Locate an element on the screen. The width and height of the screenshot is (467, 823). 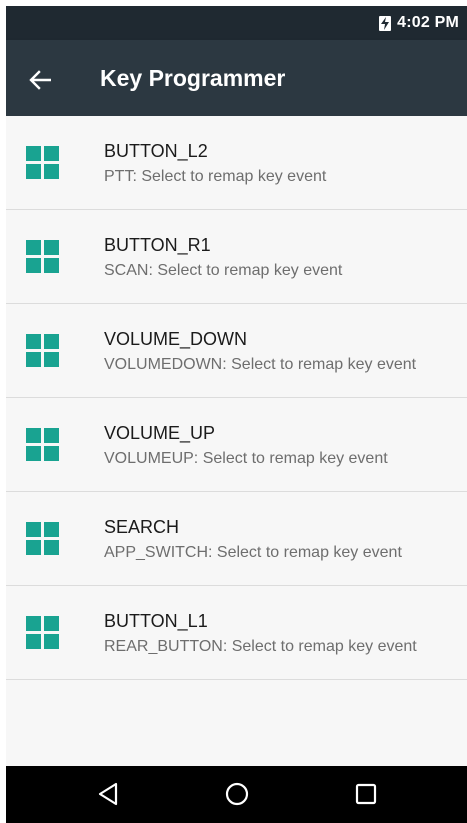
status-time: 4:02 PM is located at coordinates (428, 22).